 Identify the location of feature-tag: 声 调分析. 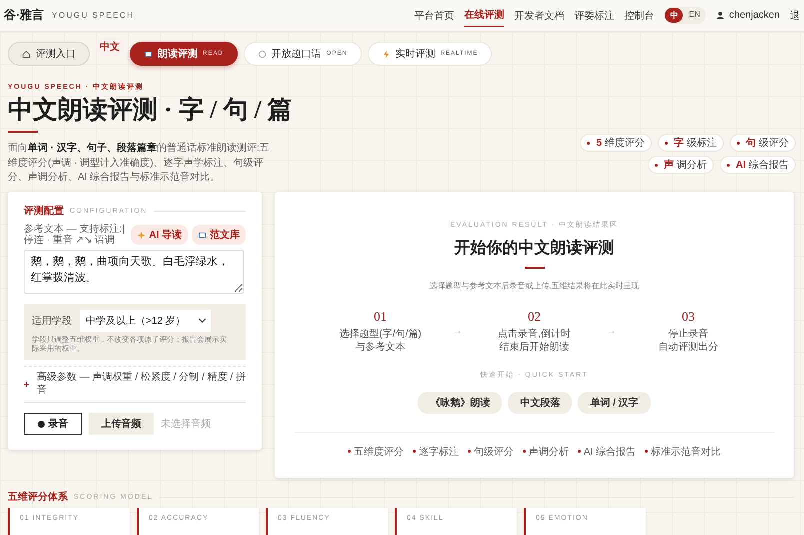
(681, 165).